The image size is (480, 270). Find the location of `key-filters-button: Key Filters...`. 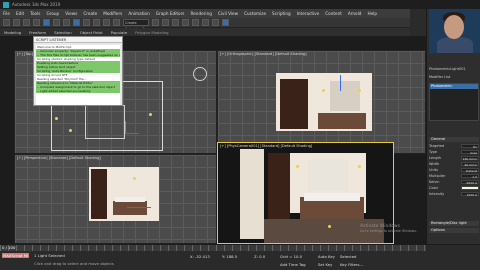

key-filters-button: Key Filters... is located at coordinates (351, 264).